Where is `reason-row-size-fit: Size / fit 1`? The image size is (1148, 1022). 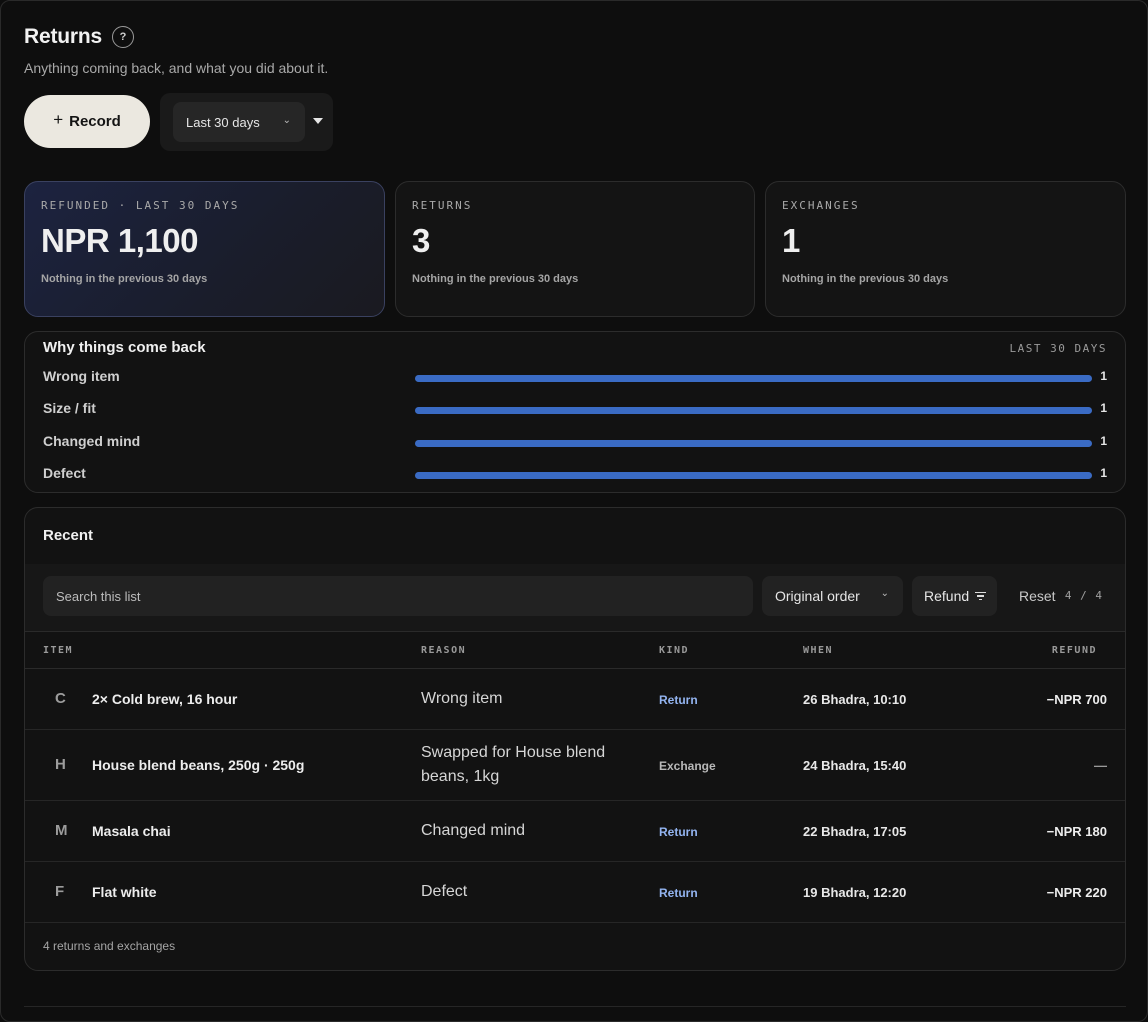 reason-row-size-fit: Size / fit 1 is located at coordinates (575, 410).